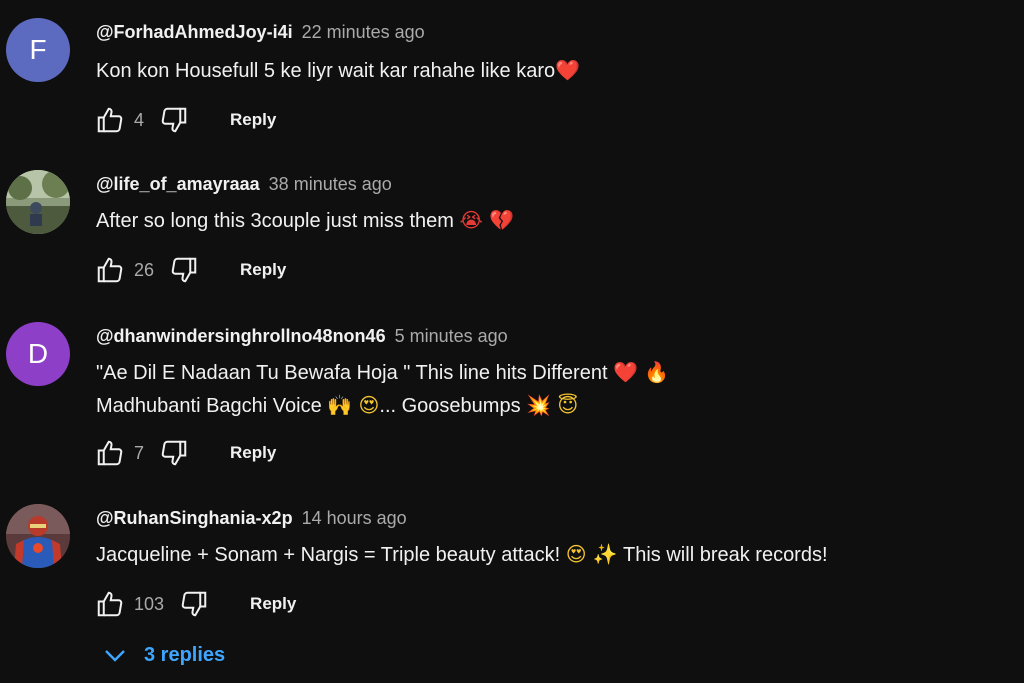  What do you see at coordinates (641, 372) in the screenshot?
I see `emoji: ❤️ 🔥` at bounding box center [641, 372].